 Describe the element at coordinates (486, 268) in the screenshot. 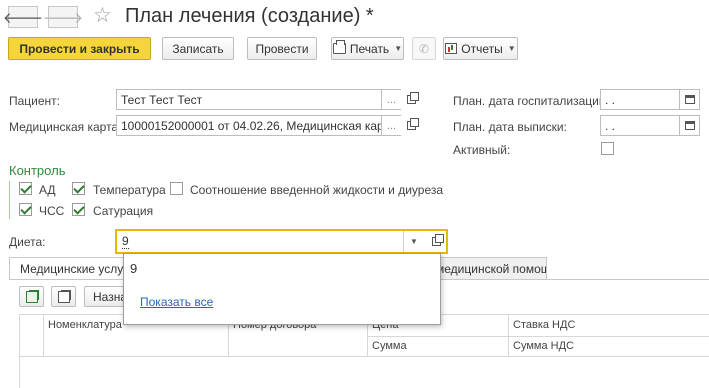

I see `tab-medical-care: медицинской помощи` at that location.